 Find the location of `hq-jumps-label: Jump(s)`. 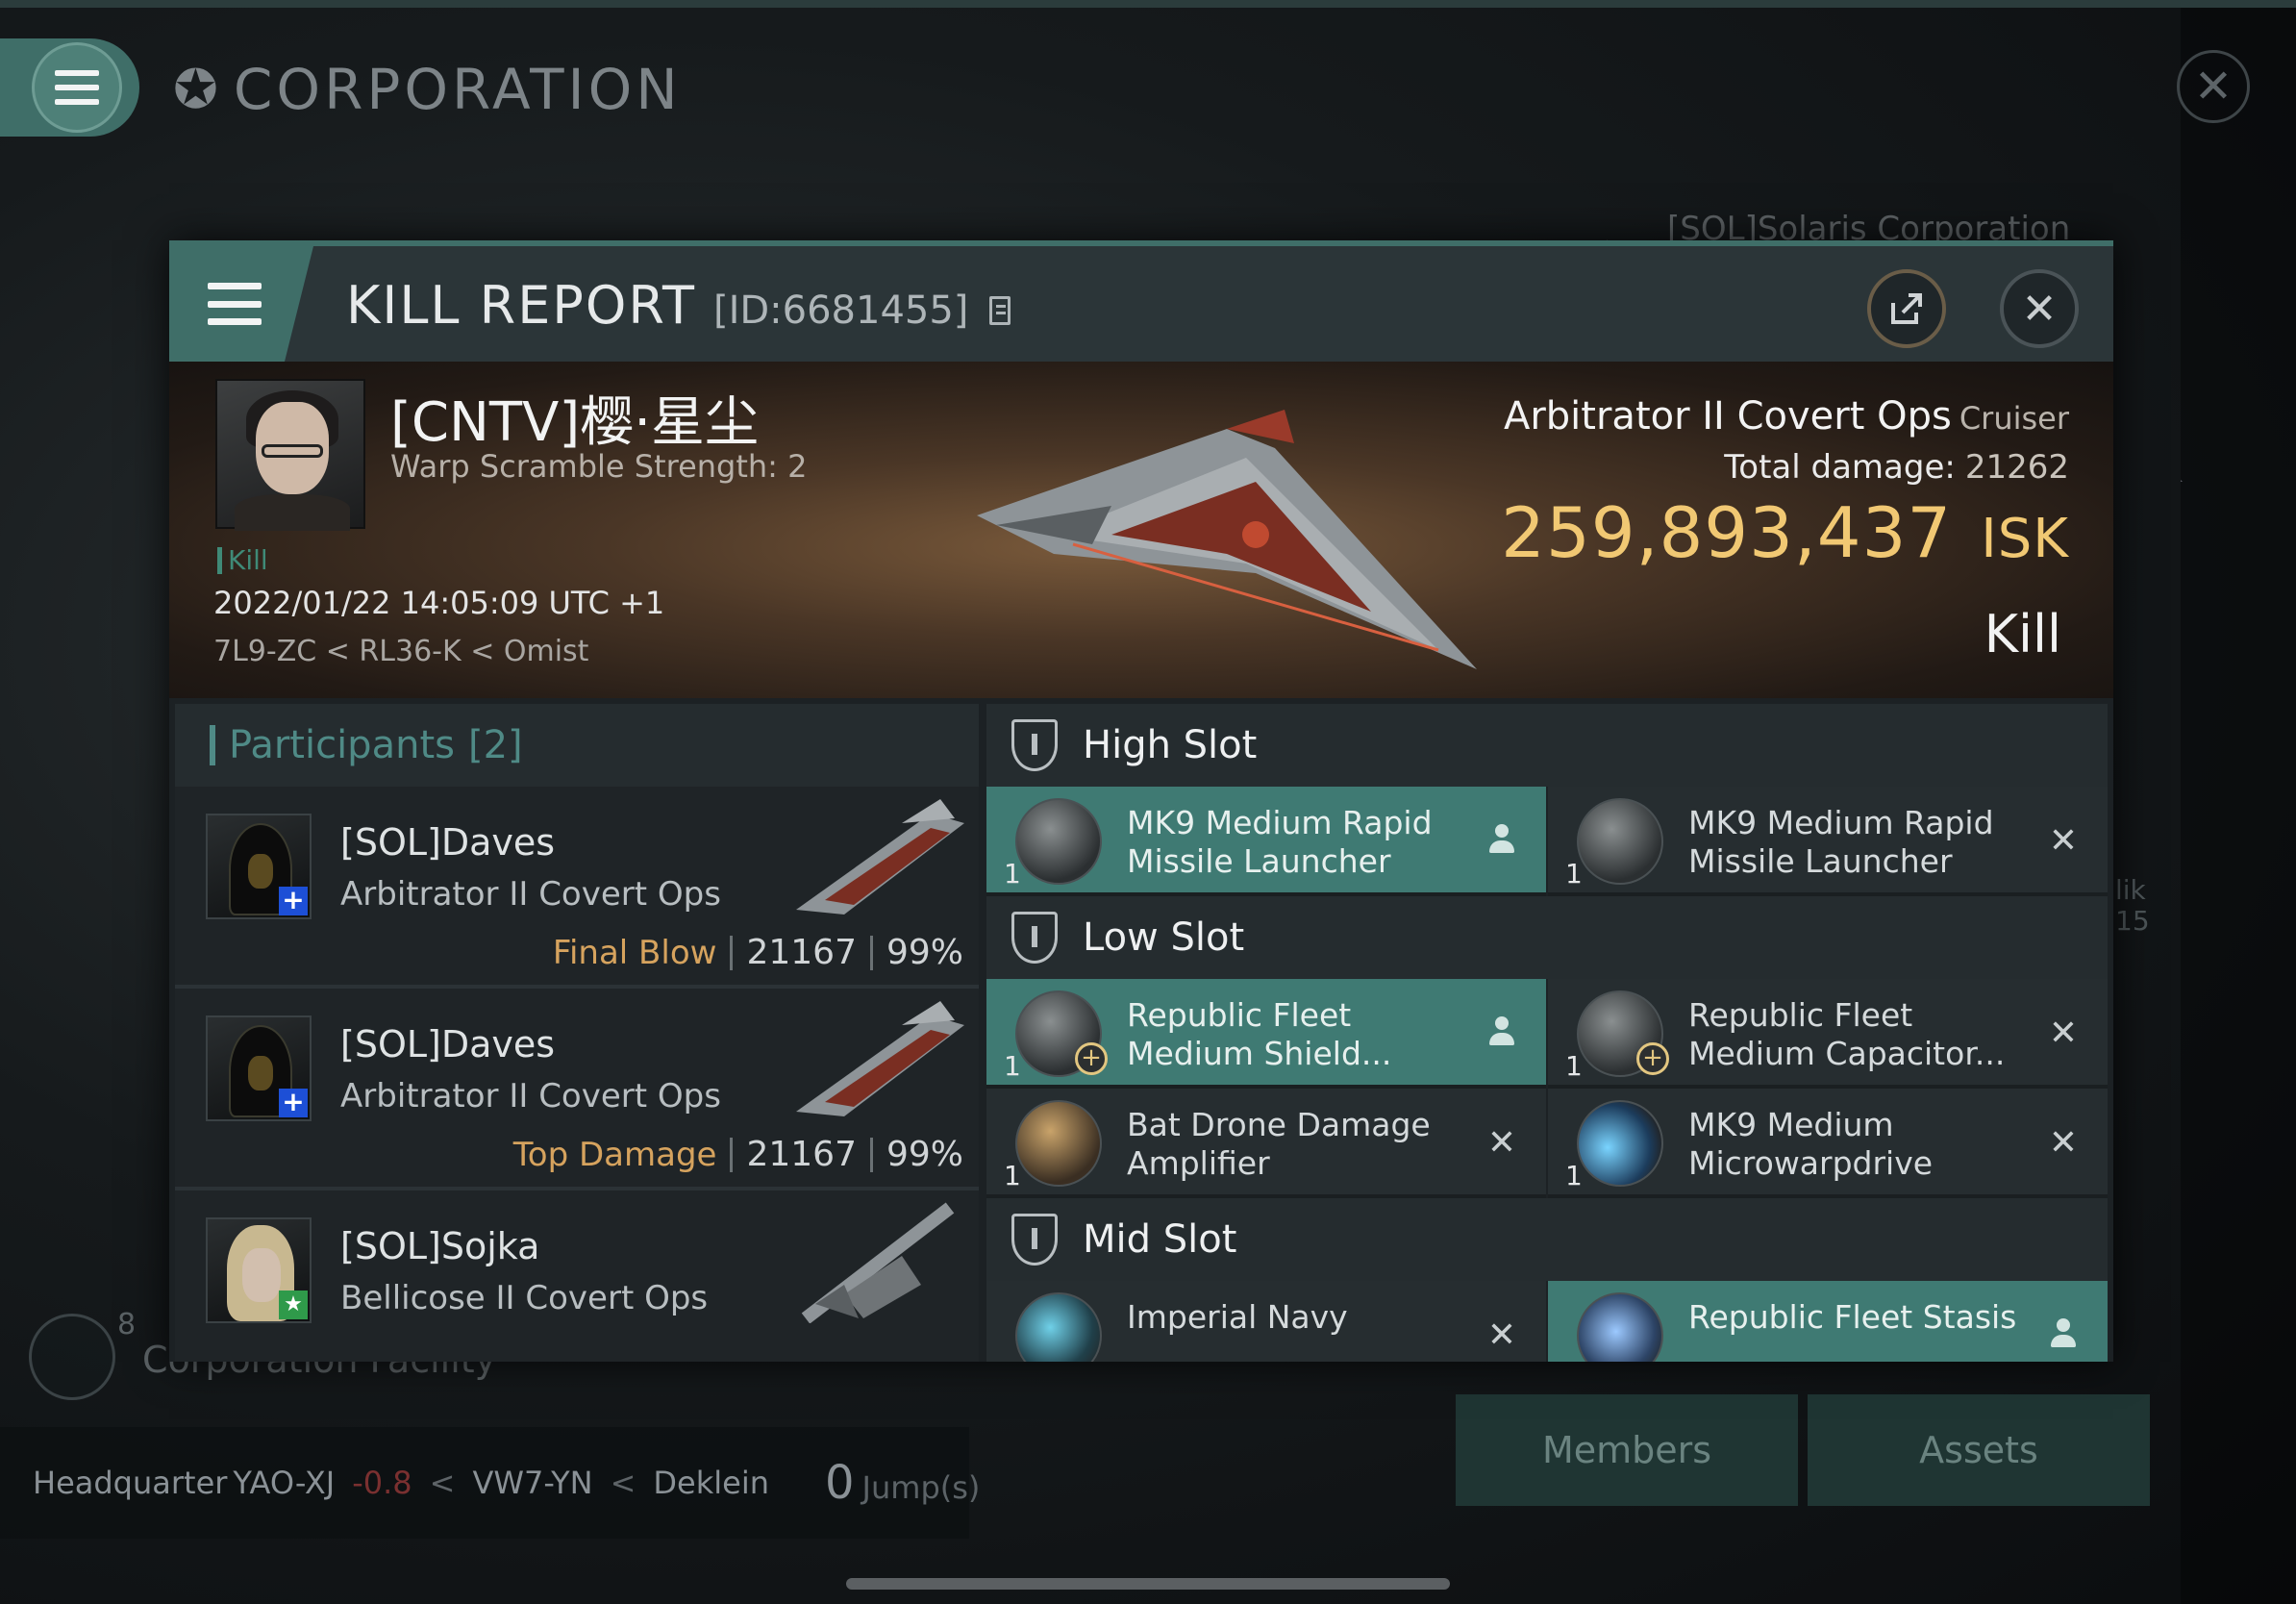

hq-jumps-label: Jump(s) is located at coordinates (921, 1487).